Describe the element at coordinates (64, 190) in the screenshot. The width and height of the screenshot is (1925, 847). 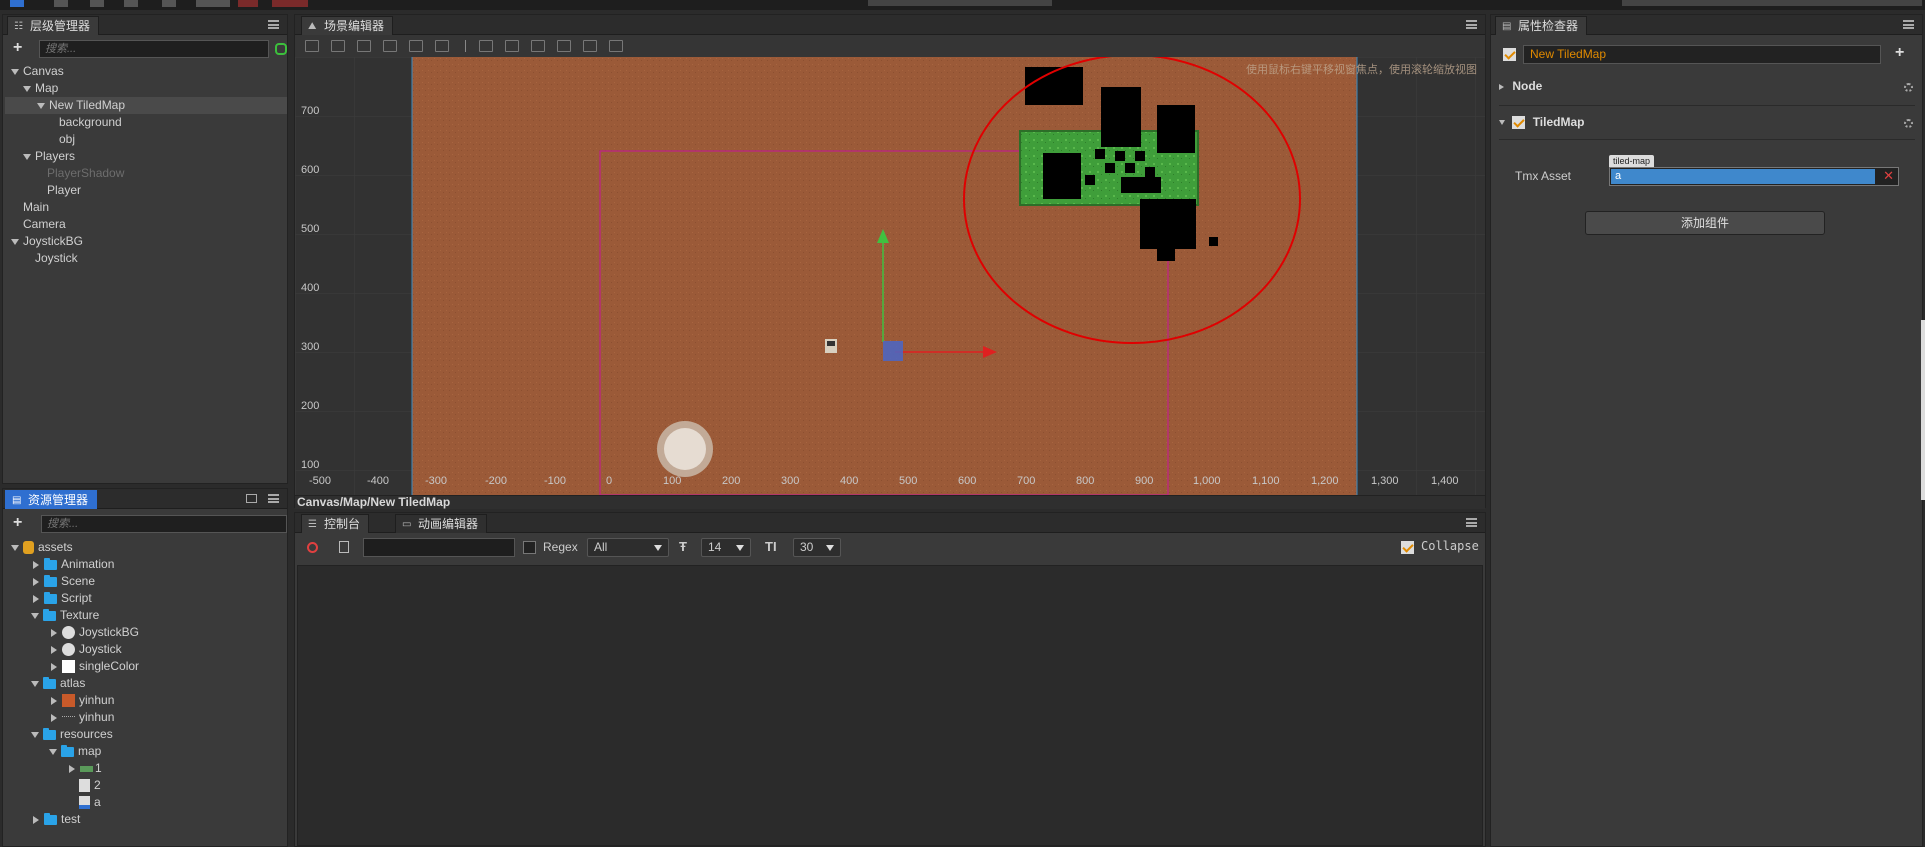
I see `tree-item-player: Player` at that location.